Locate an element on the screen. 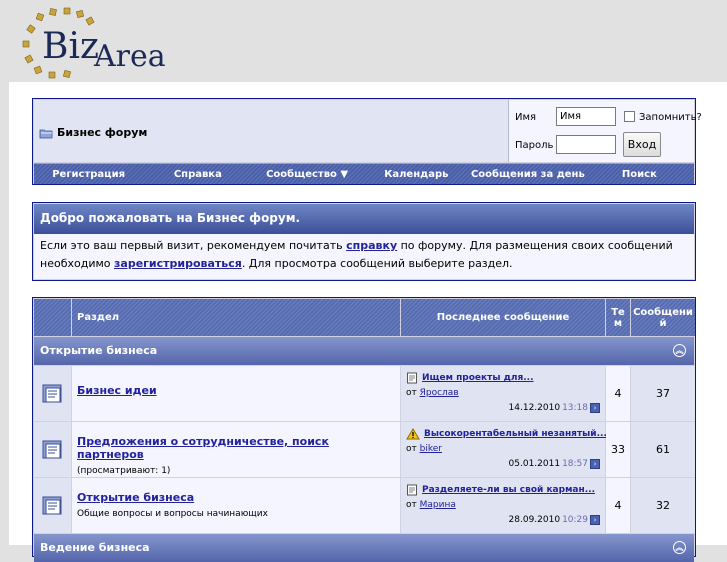 This screenshot has width=727, height=562. welcome-title: Добро пожаловать на Бизнес форум. is located at coordinates (364, 219).